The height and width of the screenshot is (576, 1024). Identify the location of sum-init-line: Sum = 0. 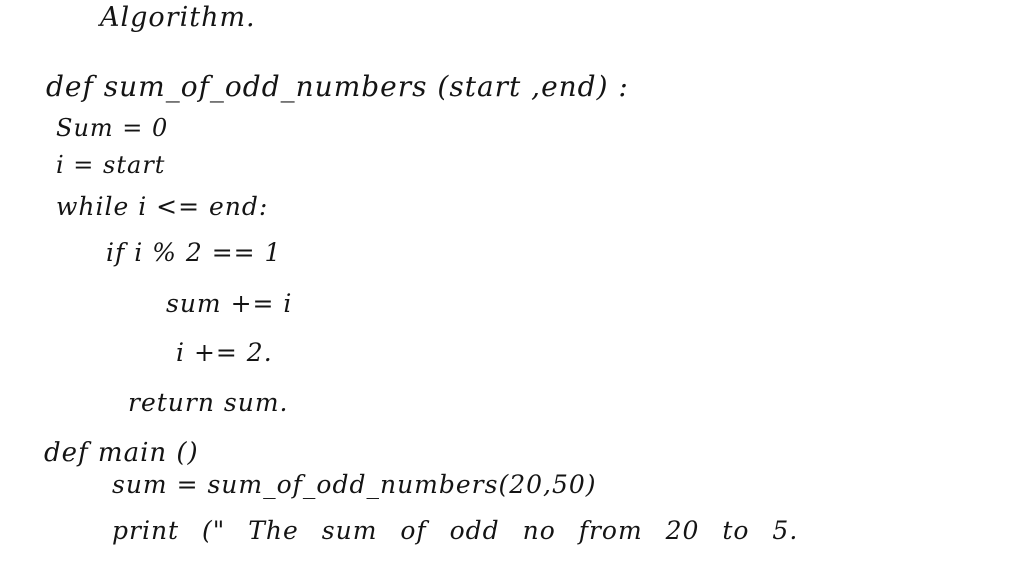
(112, 128).